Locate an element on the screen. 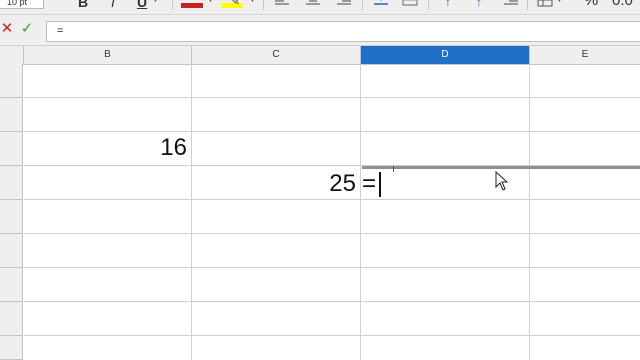 Image resolution: width=640 pixels, height=360 pixels. font-size-box: 10 pt is located at coordinates (22, 4).